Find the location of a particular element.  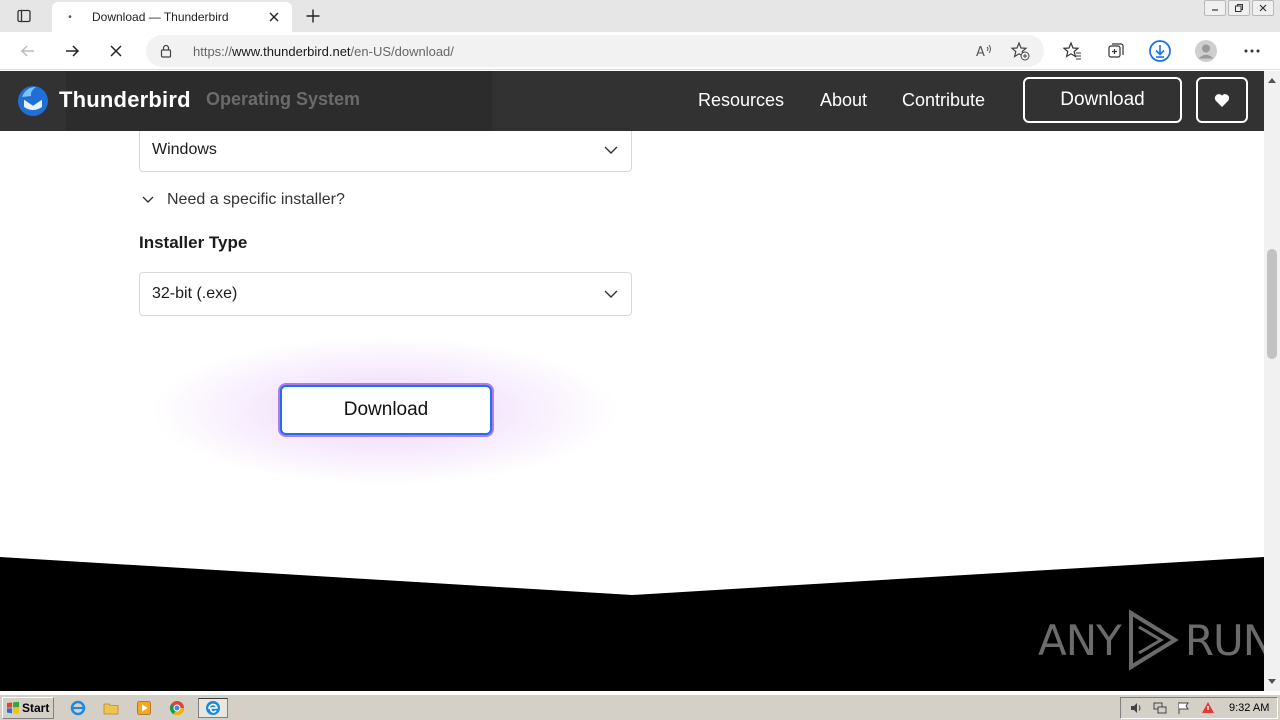

donate-button is located at coordinates (1222, 100).